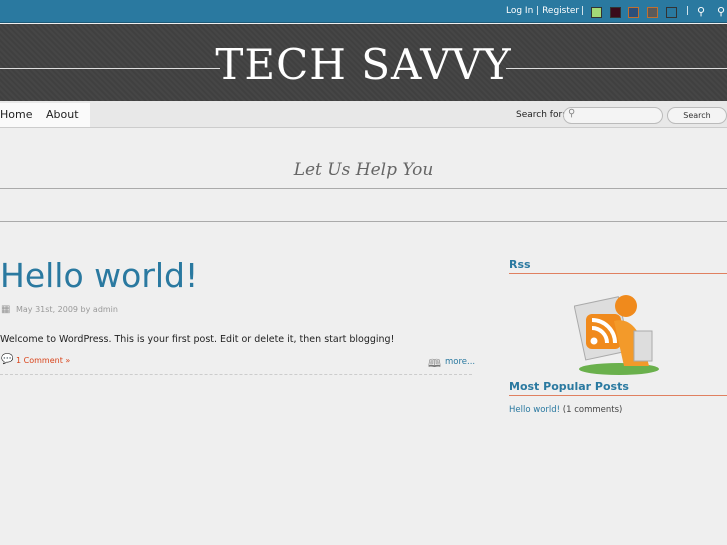 The height and width of the screenshot is (545, 727). Describe the element at coordinates (6, 309) in the screenshot. I see `calendar-icon: ▦` at that location.